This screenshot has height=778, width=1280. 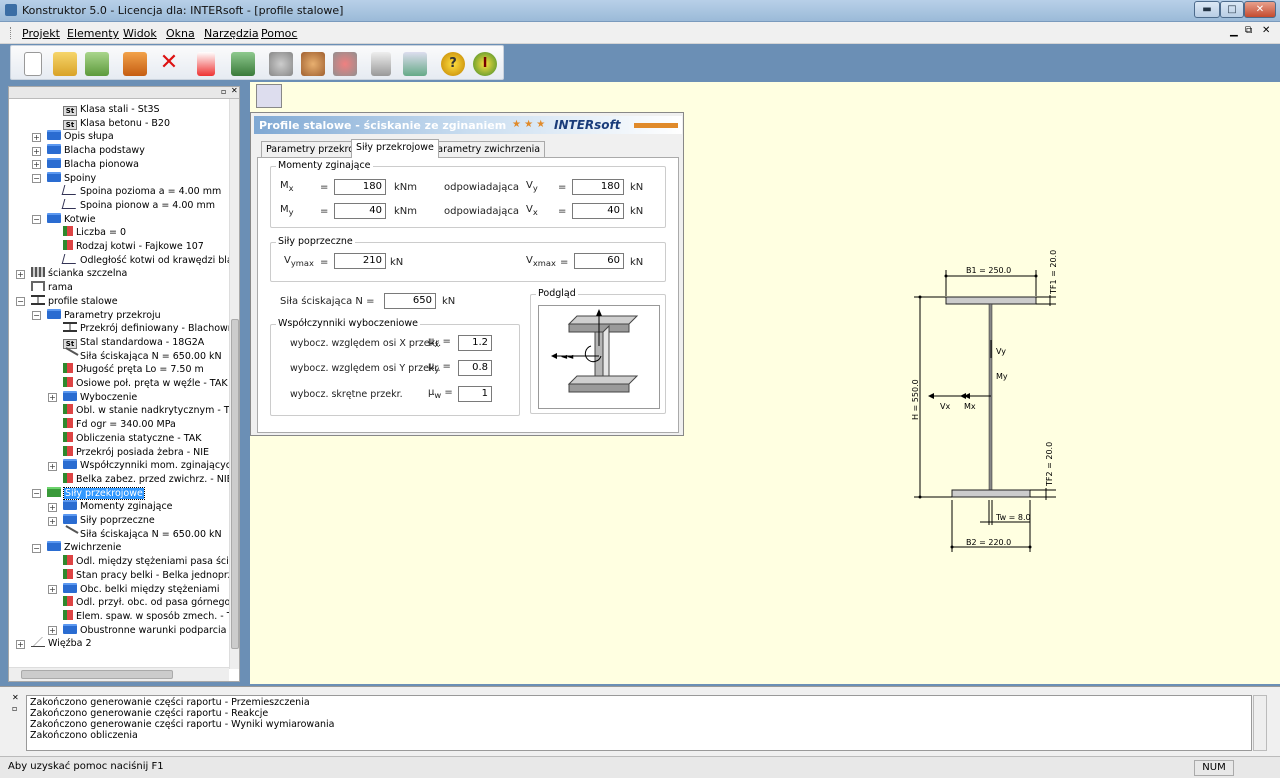 I want to click on tree-node: Spoina pozioma a = 4.00 mm, so click(x=141, y=192).